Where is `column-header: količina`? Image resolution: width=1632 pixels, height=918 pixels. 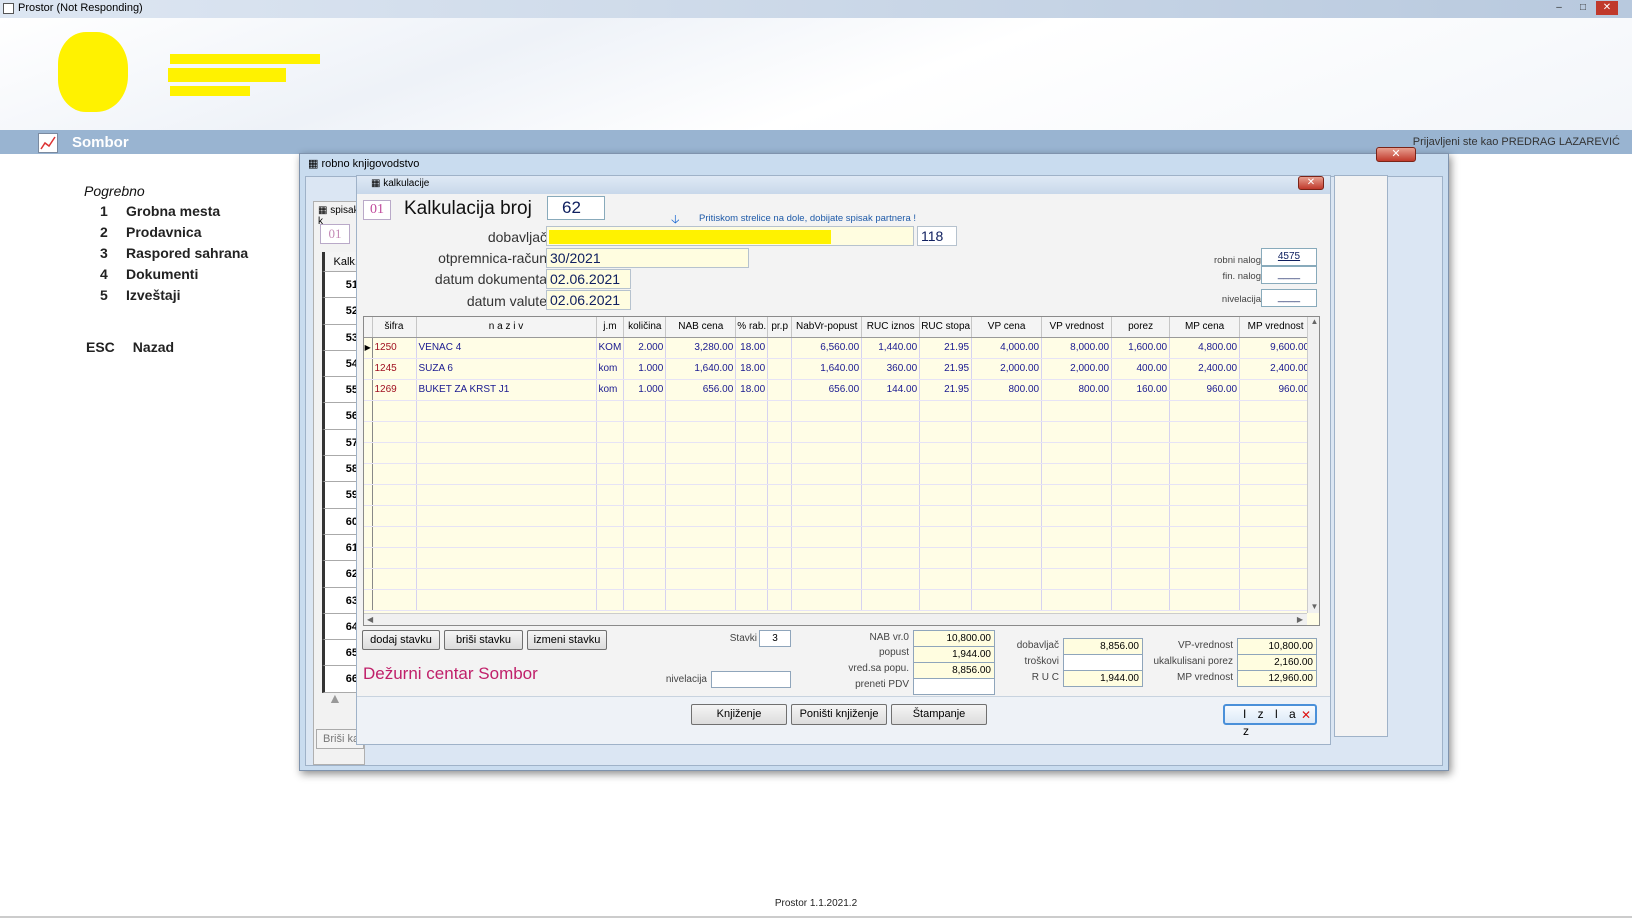 column-header: količina is located at coordinates (645, 327).